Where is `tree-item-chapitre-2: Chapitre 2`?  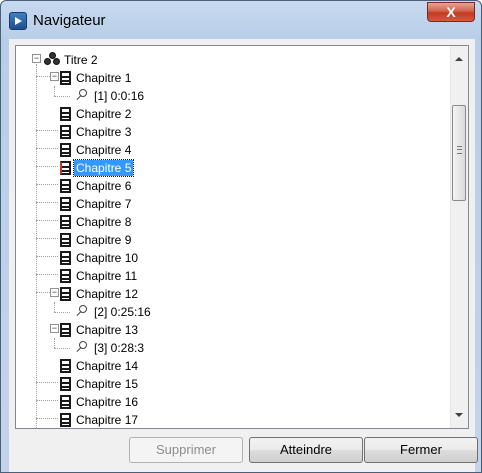
tree-item-chapitre-2: Chapitre 2 is located at coordinates (103, 114).